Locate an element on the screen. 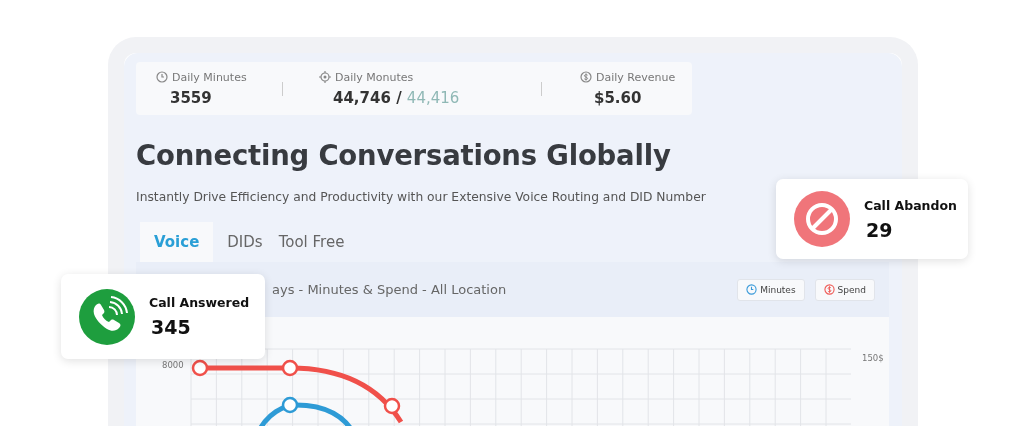  stat-label: Daily Minutes is located at coordinates (209, 77).